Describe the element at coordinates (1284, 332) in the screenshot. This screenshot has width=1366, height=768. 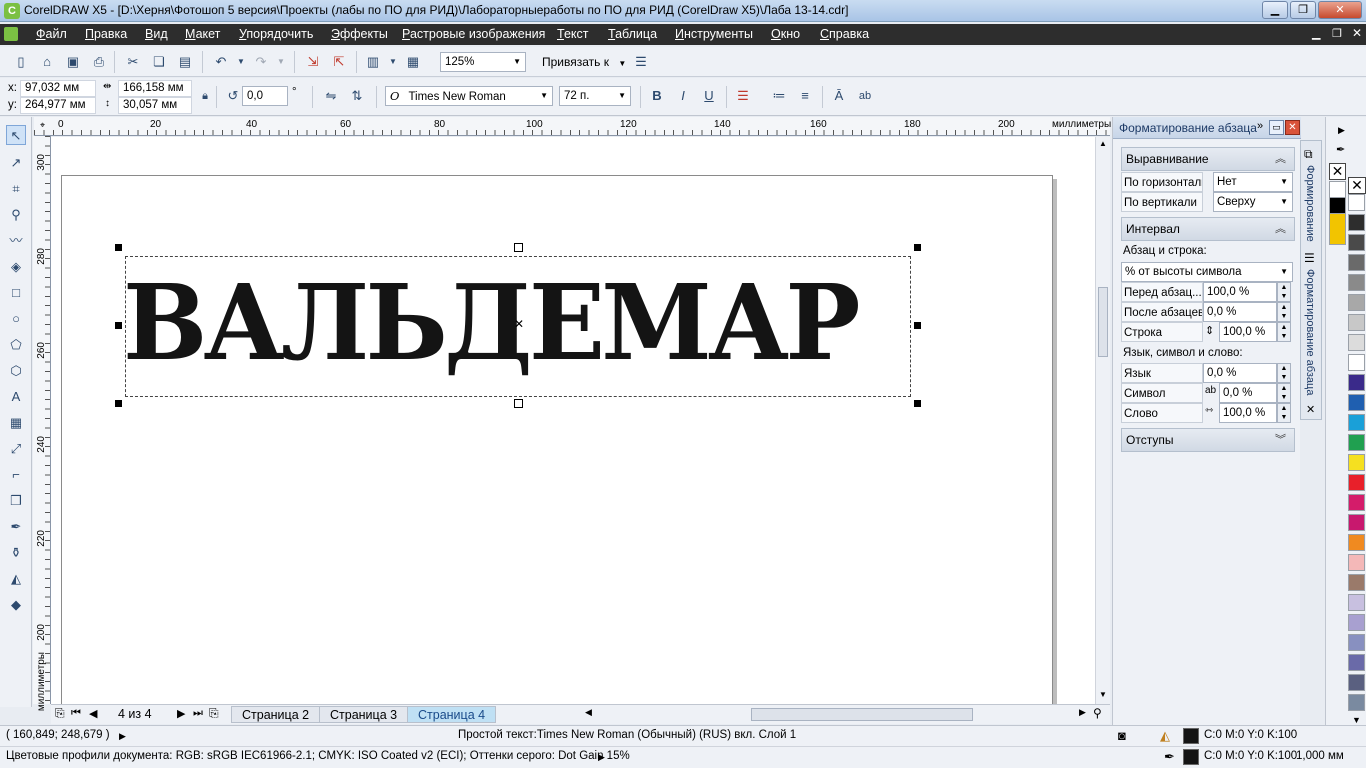
I see `line-spacing-spinner: ▲ ▼` at that location.